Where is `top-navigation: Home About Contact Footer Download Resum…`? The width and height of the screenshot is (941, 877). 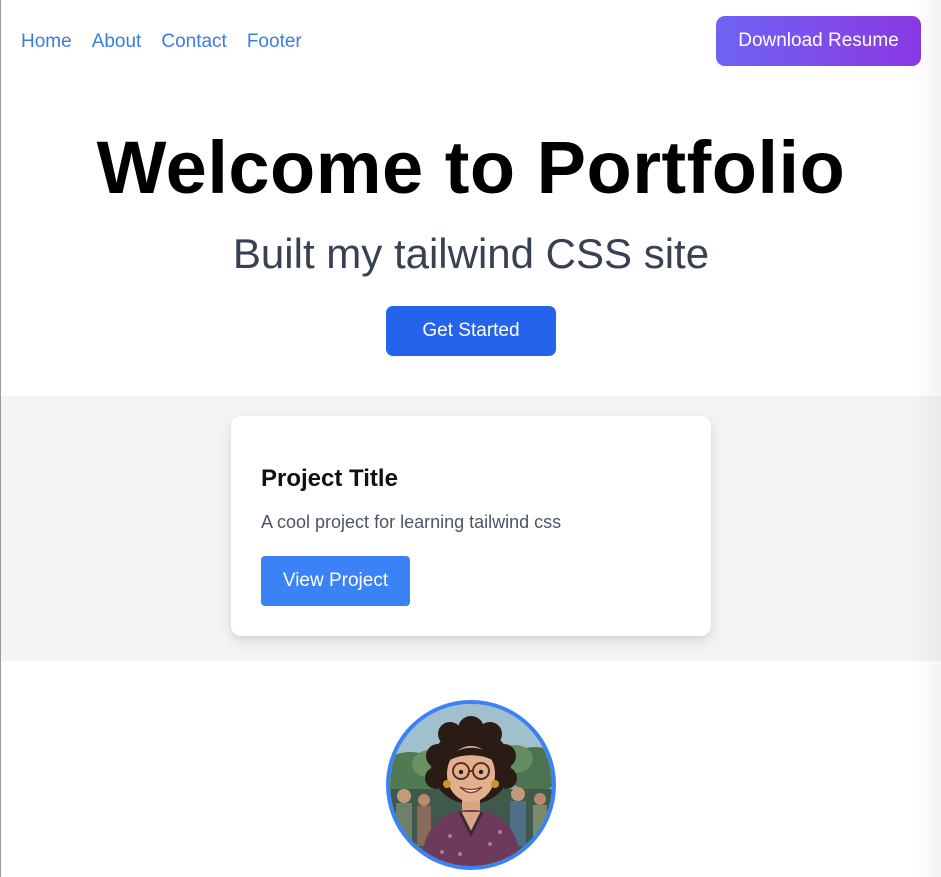 top-navigation: Home About Contact Footer Download Resum… is located at coordinates (471, 42).